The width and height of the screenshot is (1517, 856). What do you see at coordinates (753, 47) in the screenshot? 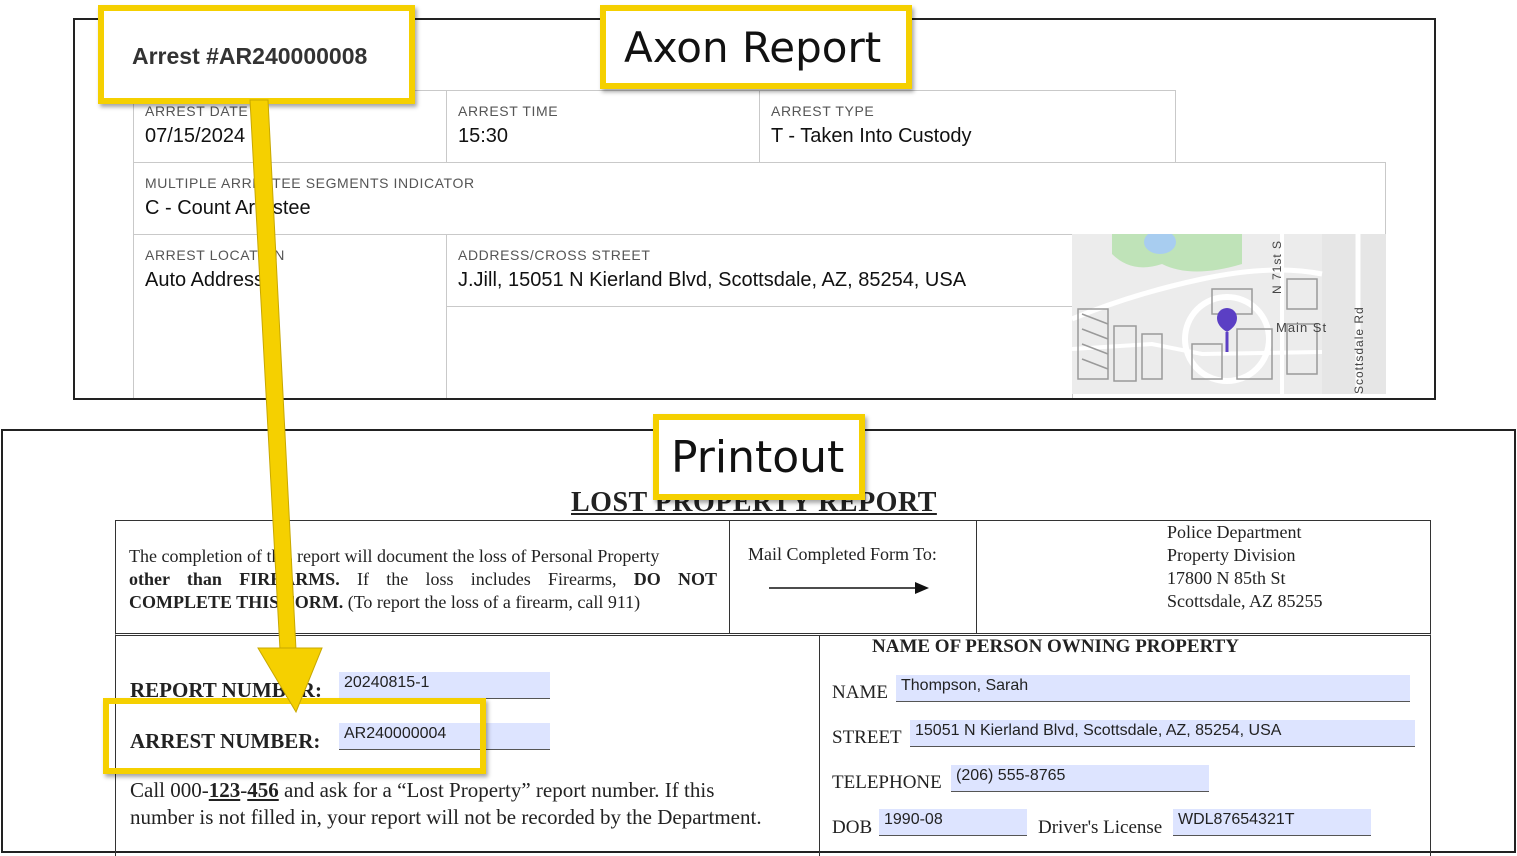
I see `axon-report-callout-label: Axon Report` at bounding box center [753, 47].